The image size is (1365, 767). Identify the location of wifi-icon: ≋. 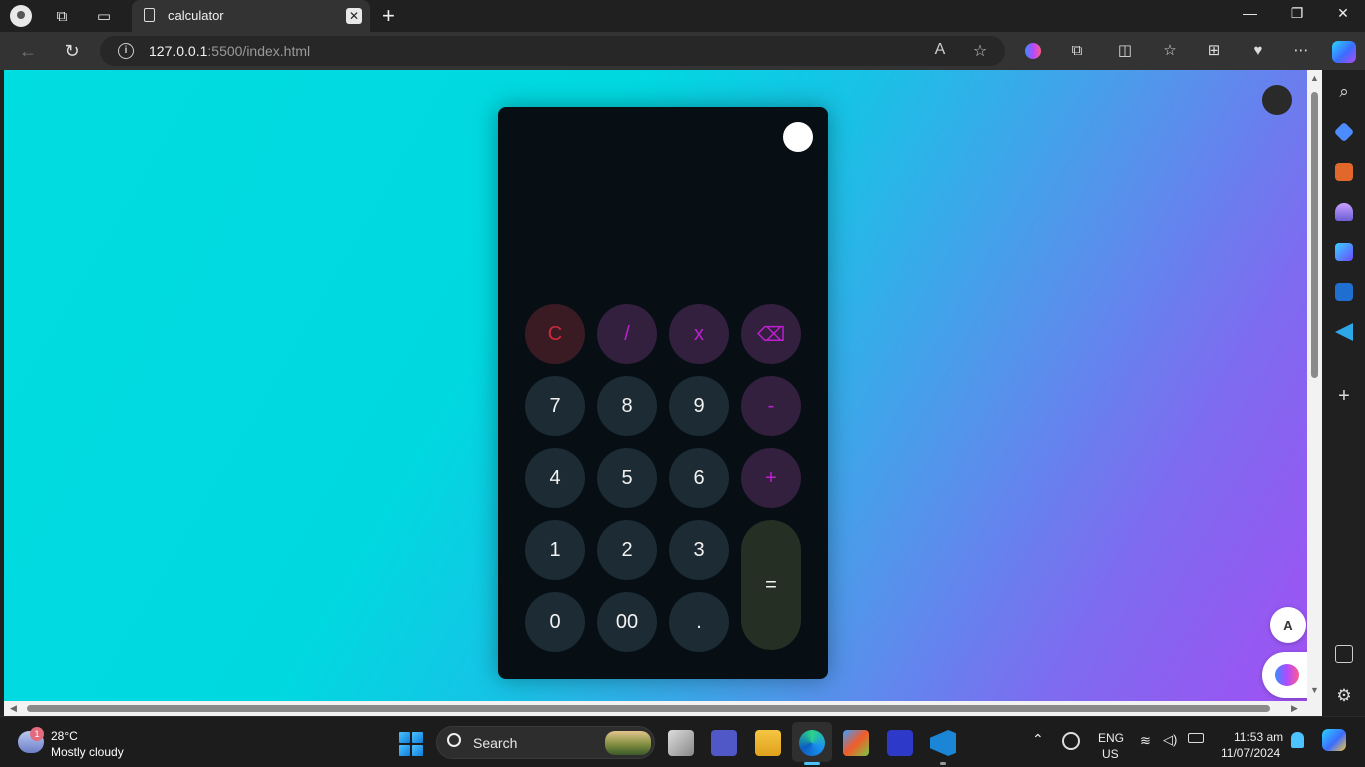
(1145, 741).